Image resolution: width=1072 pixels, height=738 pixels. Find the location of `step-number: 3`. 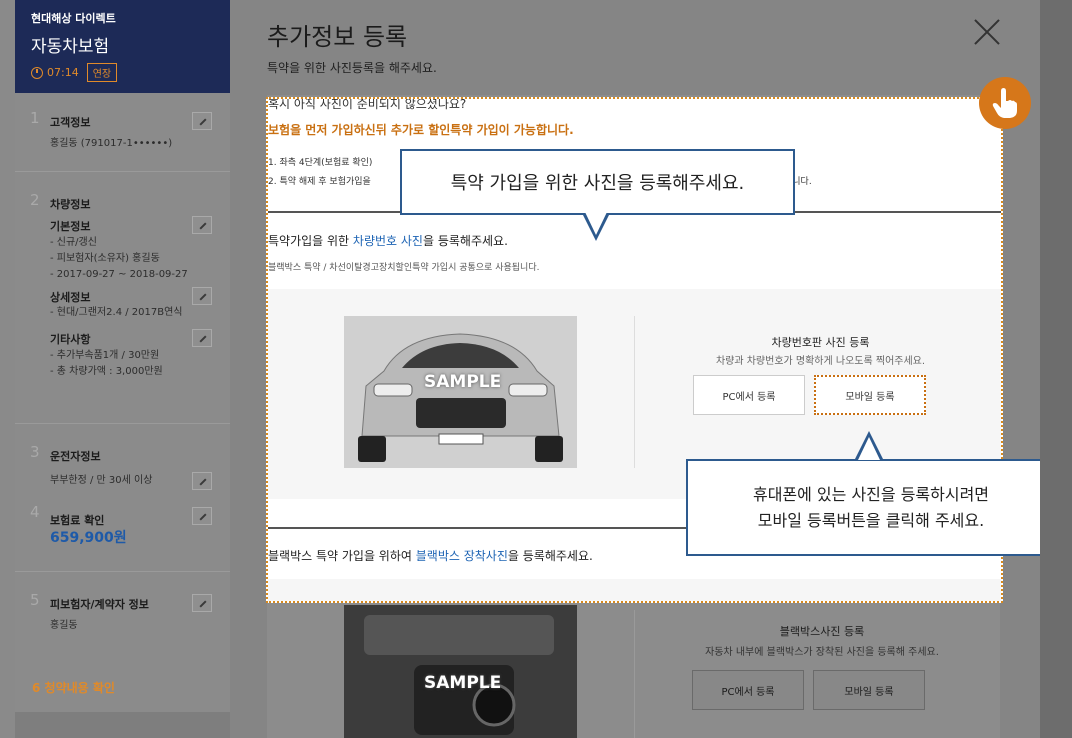

step-number: 3 is located at coordinates (35, 452).